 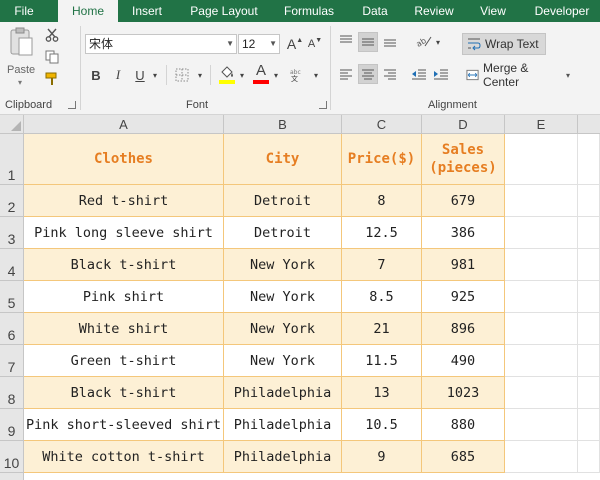 What do you see at coordinates (463, 265) in the screenshot?
I see `table-cell-sales: 981` at bounding box center [463, 265].